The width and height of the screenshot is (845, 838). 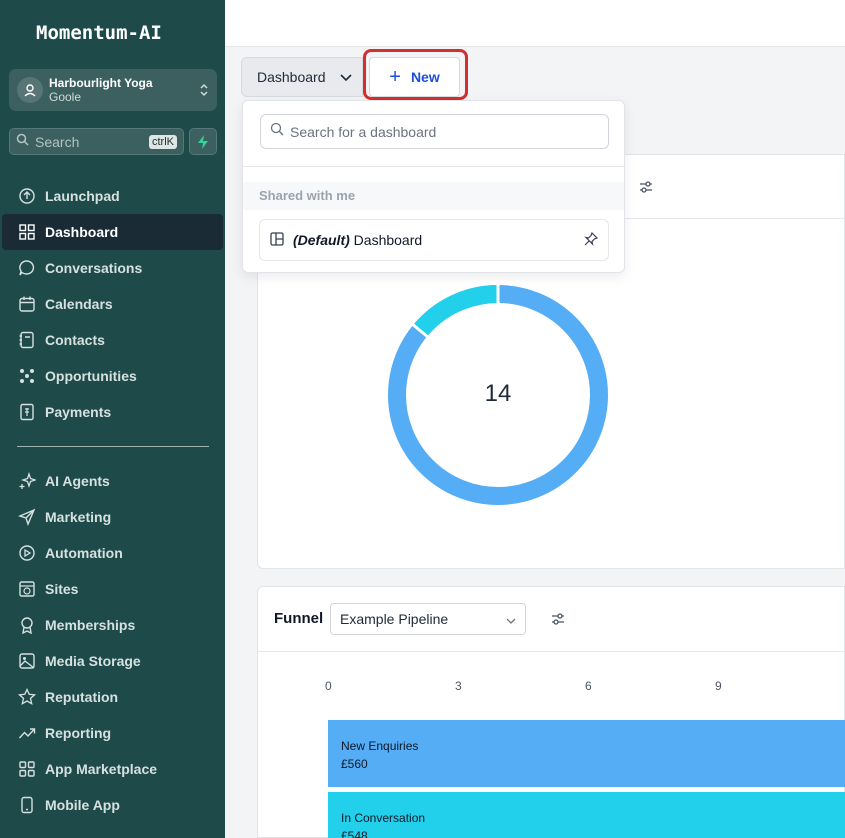 What do you see at coordinates (354, 833) in the screenshot?
I see `funnel-stage-value: £548` at bounding box center [354, 833].